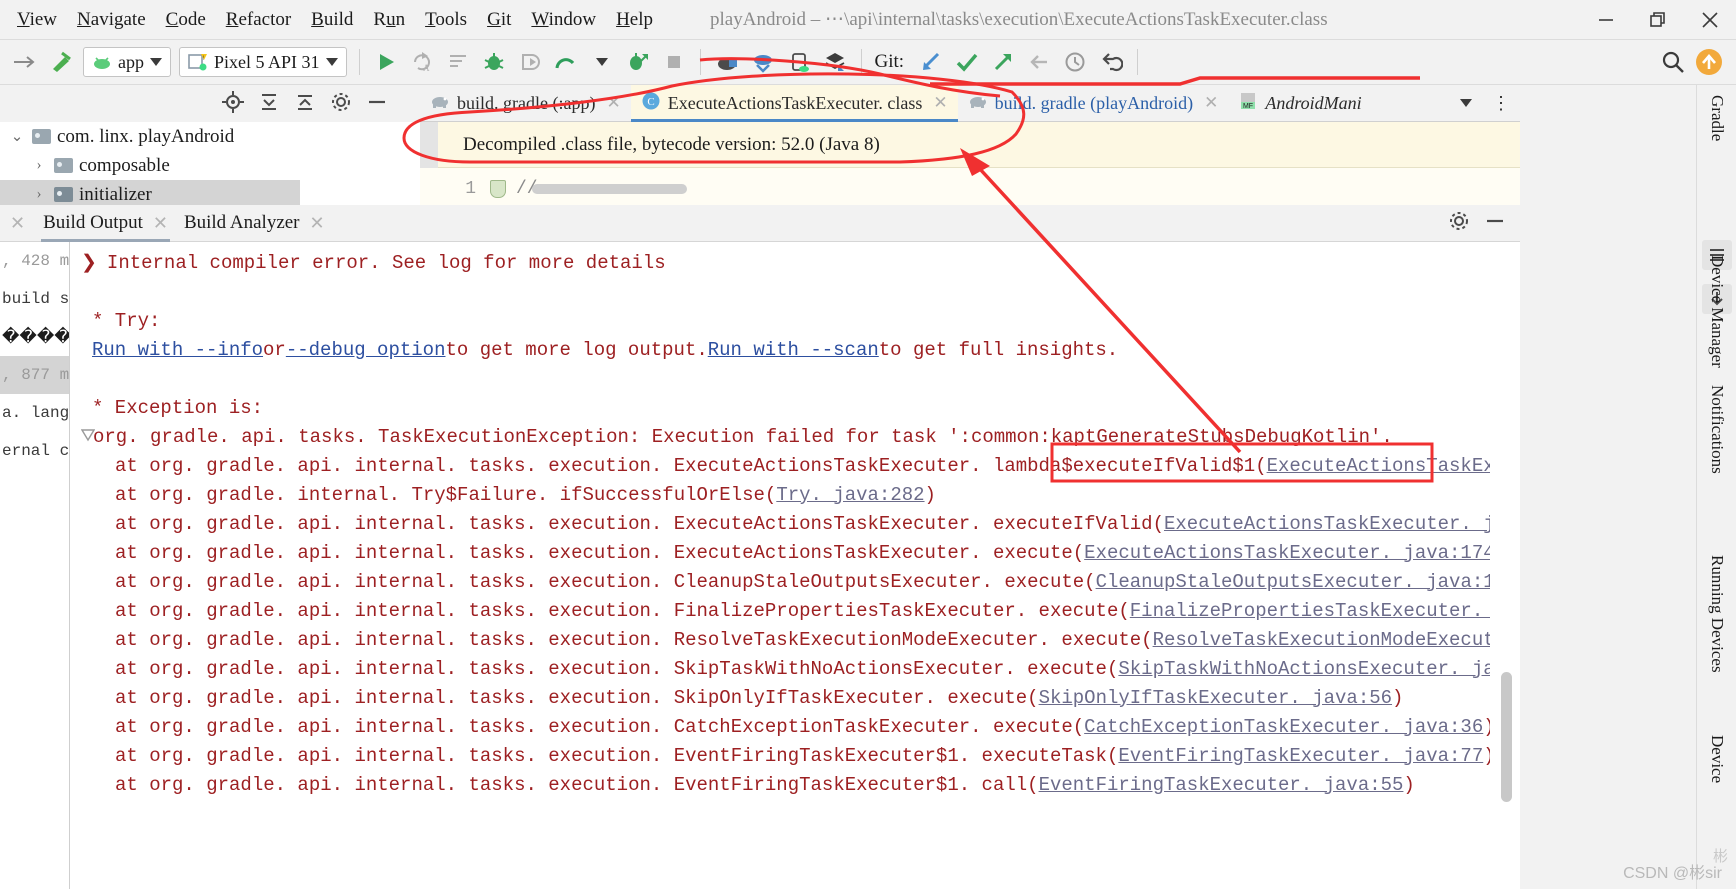 This screenshot has width=1736, height=889. Describe the element at coordinates (1672, 873) in the screenshot. I see `watermark: CSDN @彬sir` at that location.